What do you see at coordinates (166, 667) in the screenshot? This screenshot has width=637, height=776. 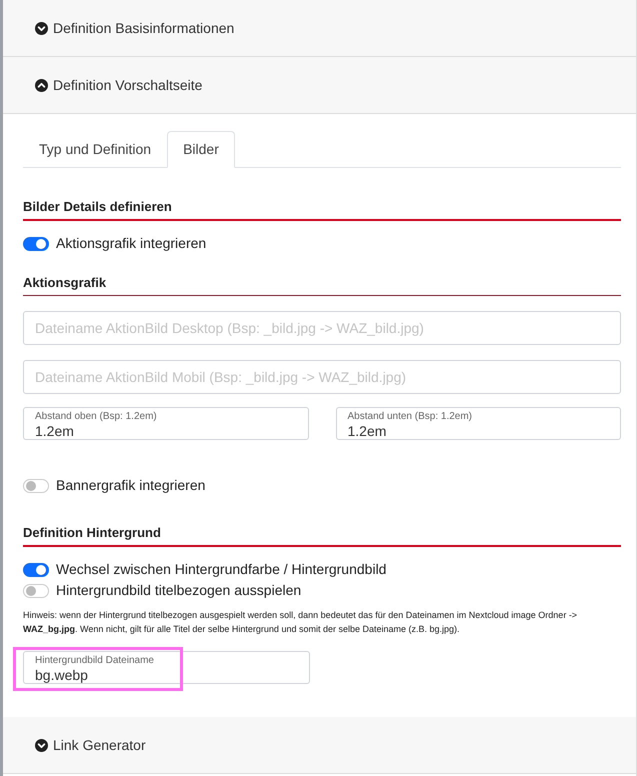 I see `labeled-input-field: Hintergrundbild Dateiname bg.webp` at bounding box center [166, 667].